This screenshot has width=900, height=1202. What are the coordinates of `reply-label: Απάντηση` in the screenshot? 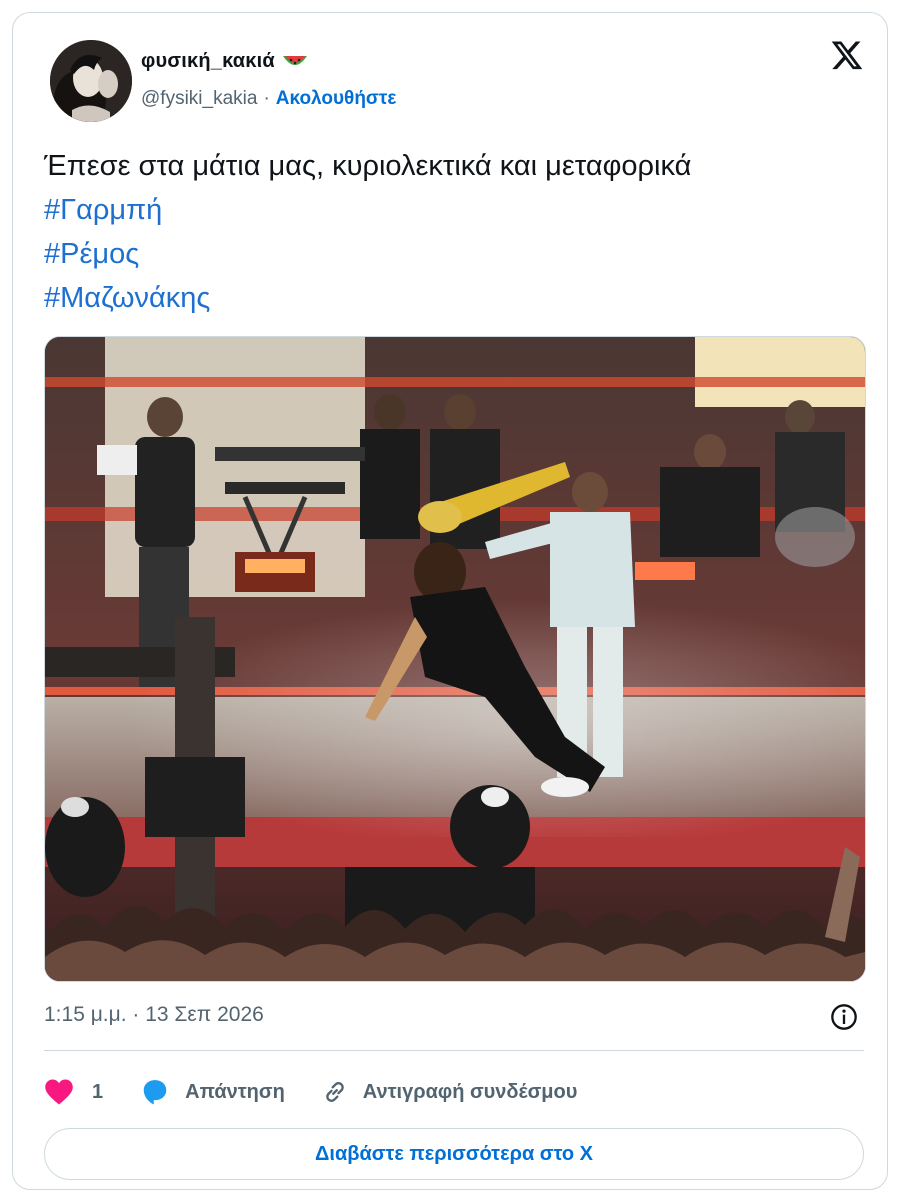 It's located at (235, 1091).